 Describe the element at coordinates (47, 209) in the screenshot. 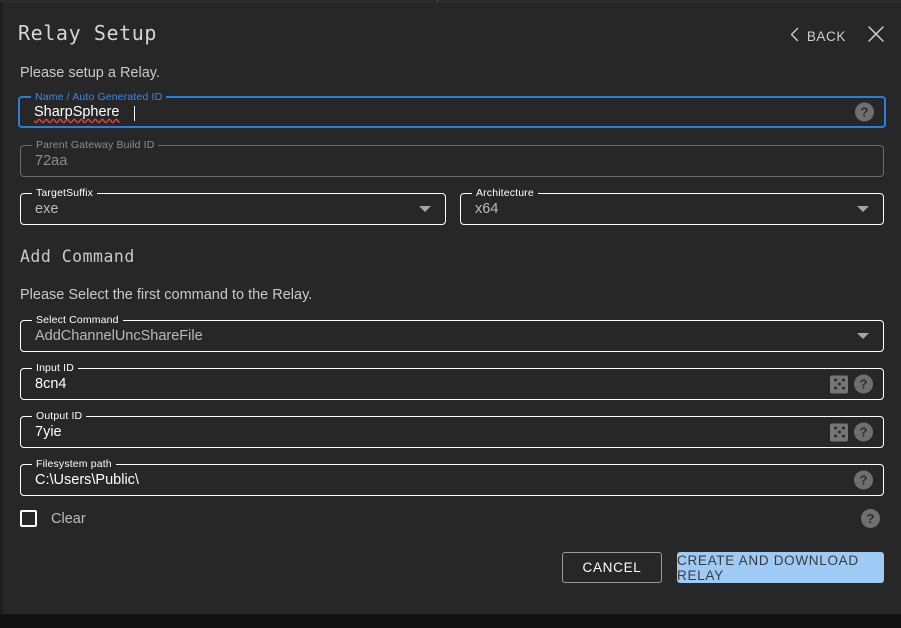

I see `target-suffix-value: exe` at that location.